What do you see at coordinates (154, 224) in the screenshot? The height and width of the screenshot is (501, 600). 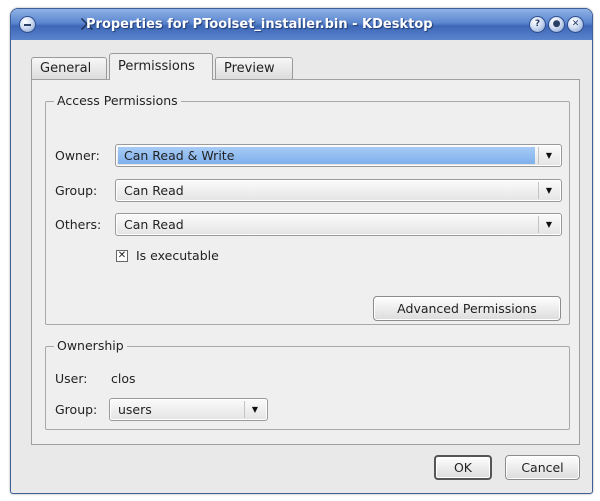 I see `others-value: Can Read` at bounding box center [154, 224].